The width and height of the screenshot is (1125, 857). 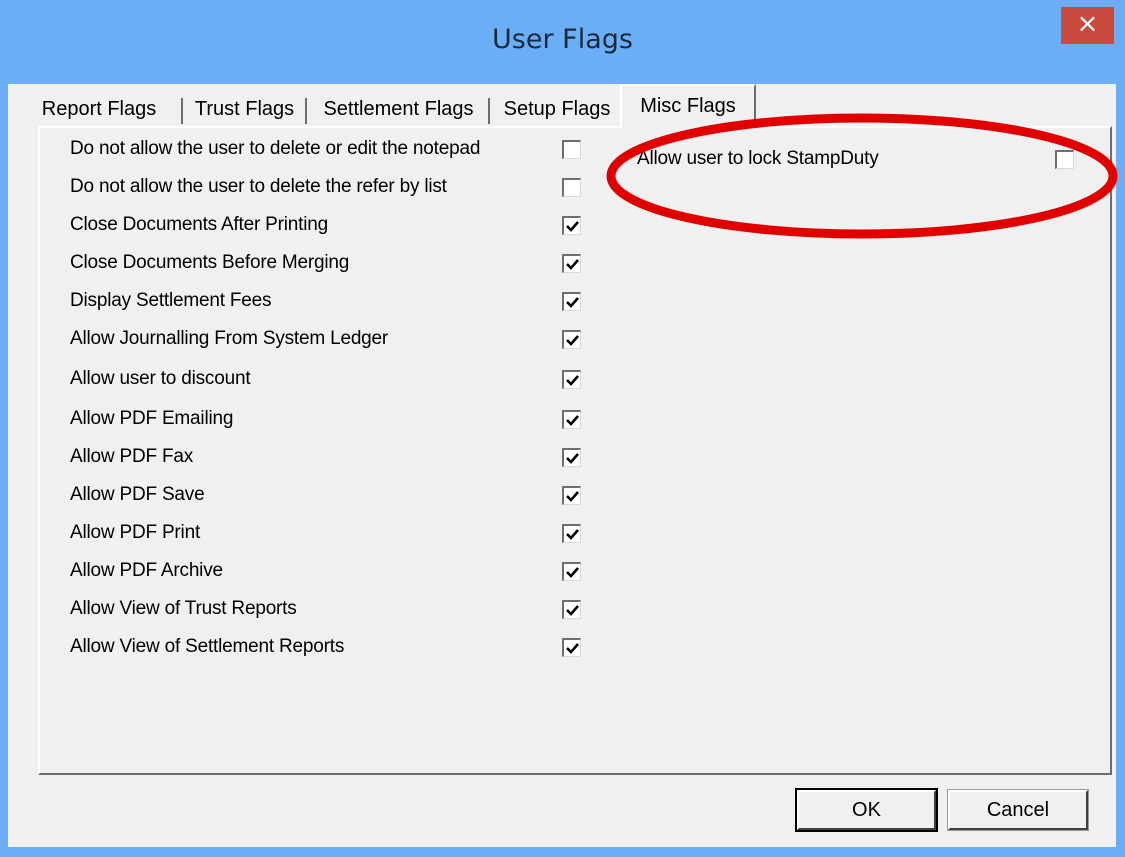 I want to click on stampduty-flag-checkbox, so click(x=1064, y=159).